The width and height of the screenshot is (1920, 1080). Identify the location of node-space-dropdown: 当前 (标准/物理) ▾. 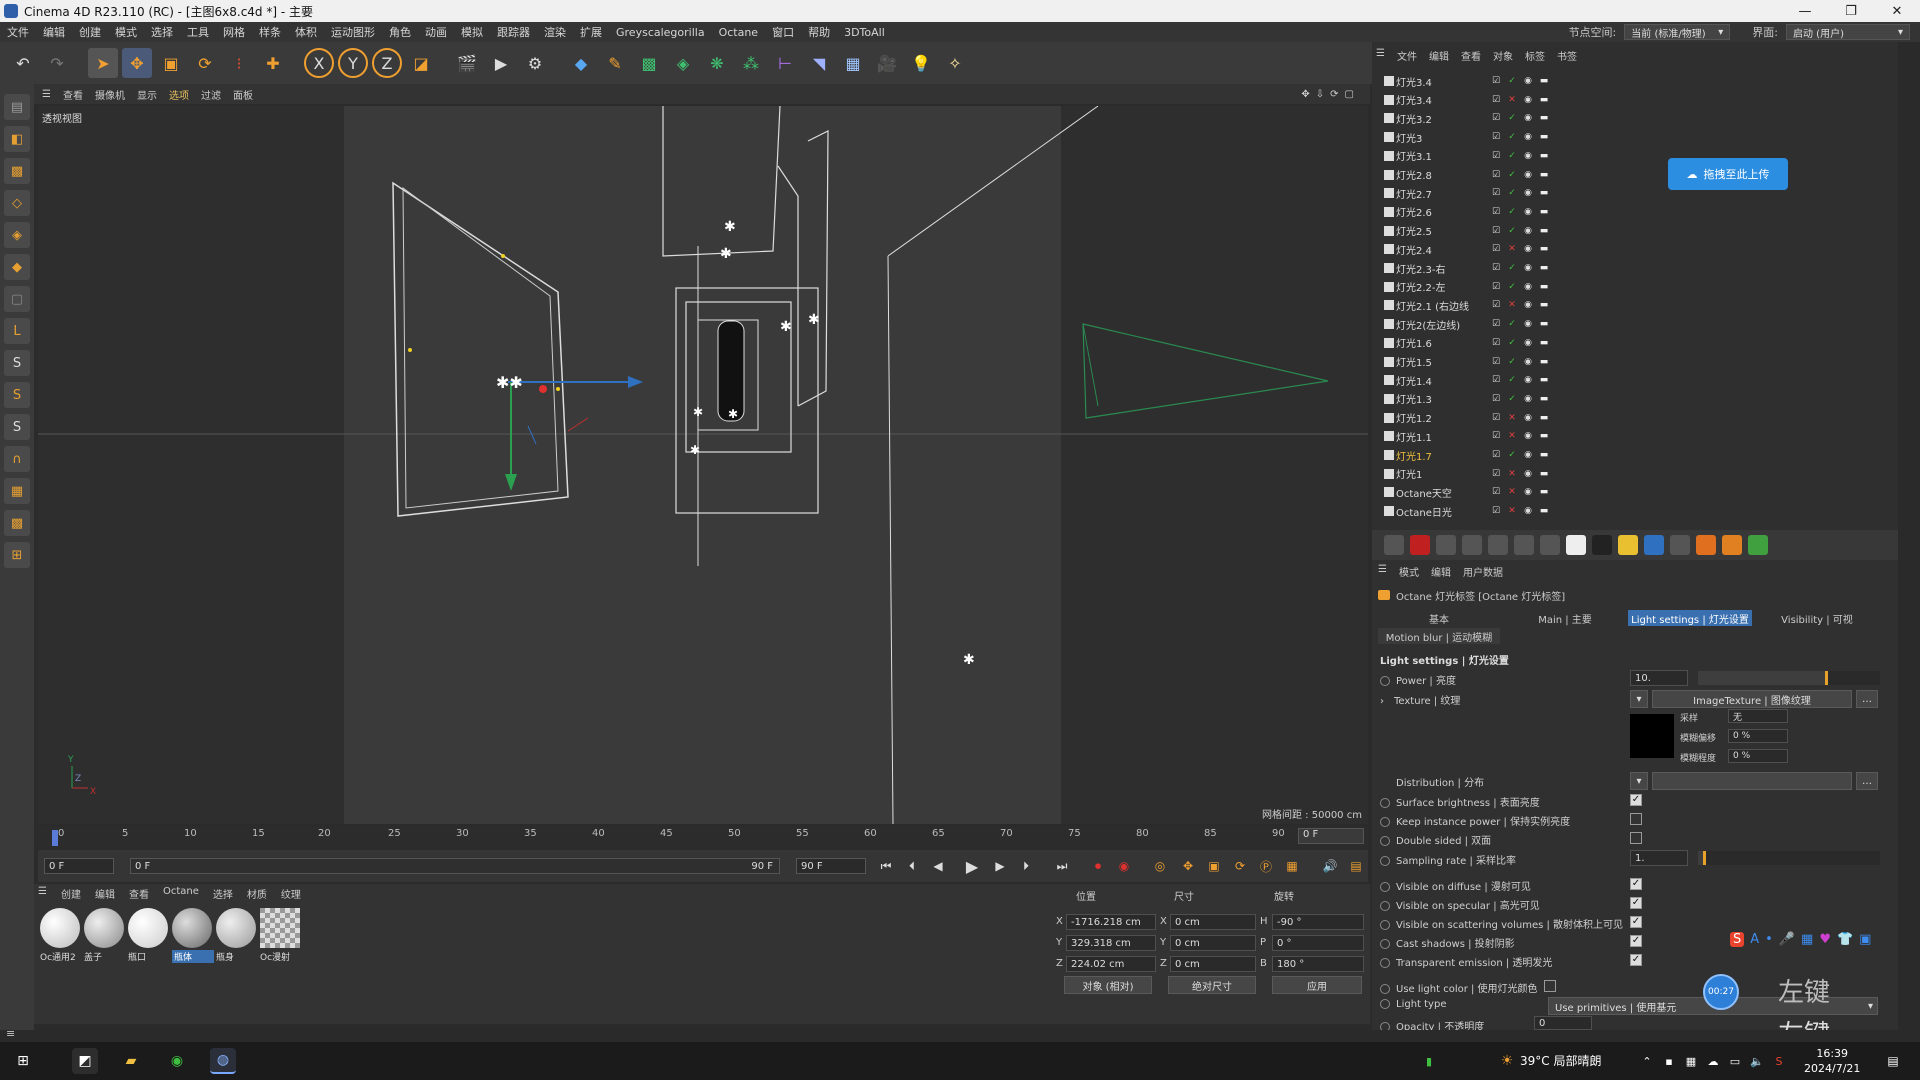
(1677, 32).